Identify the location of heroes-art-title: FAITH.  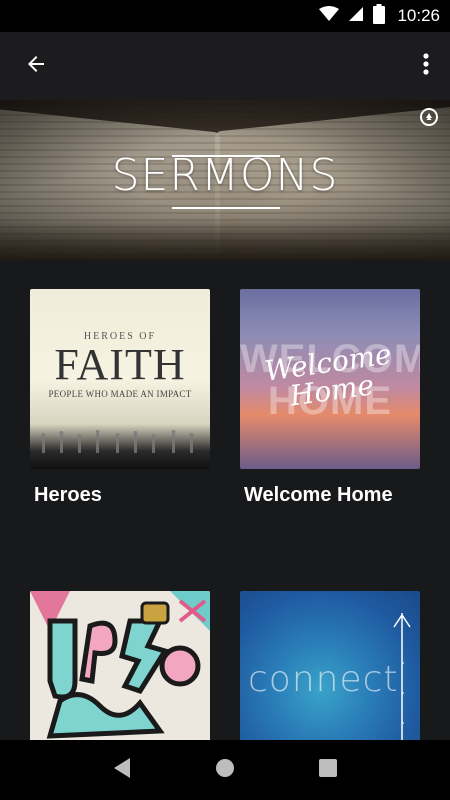
(120, 364).